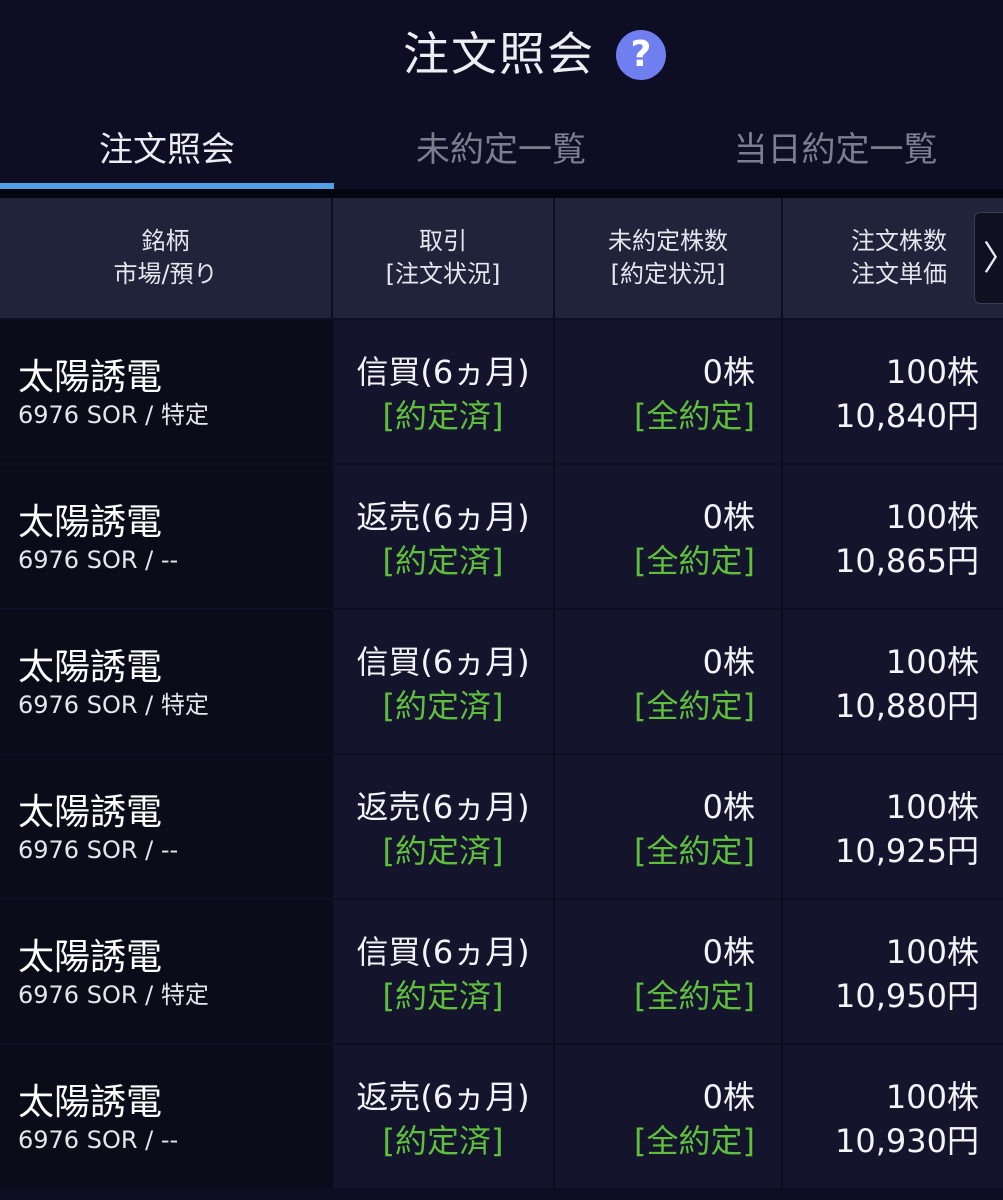 Image resolution: width=1003 pixels, height=1200 pixels. Describe the element at coordinates (443, 241) in the screenshot. I see `column-header-line1: 取引` at that location.